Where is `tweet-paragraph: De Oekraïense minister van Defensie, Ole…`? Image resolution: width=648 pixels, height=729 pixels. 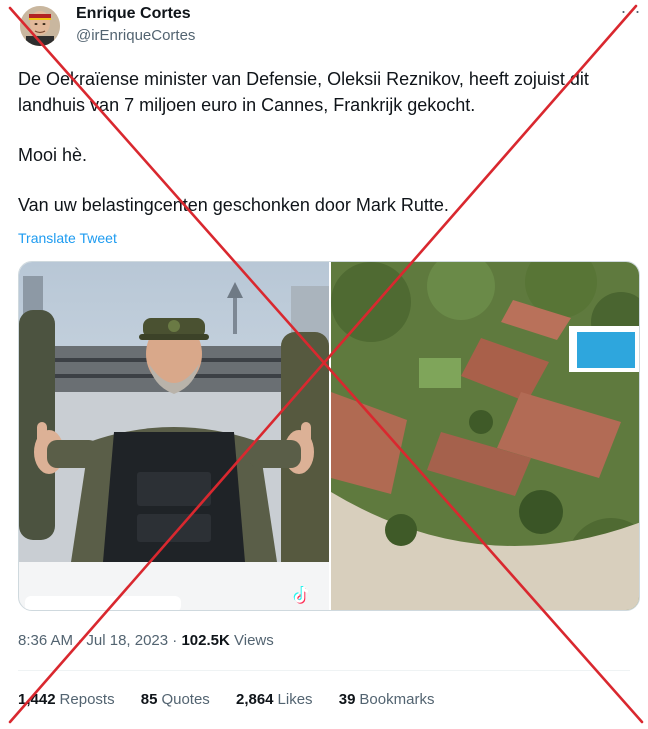
tweet-paragraph: De Oekraïense minister van Defensie, Ole… is located at coordinates (303, 92).